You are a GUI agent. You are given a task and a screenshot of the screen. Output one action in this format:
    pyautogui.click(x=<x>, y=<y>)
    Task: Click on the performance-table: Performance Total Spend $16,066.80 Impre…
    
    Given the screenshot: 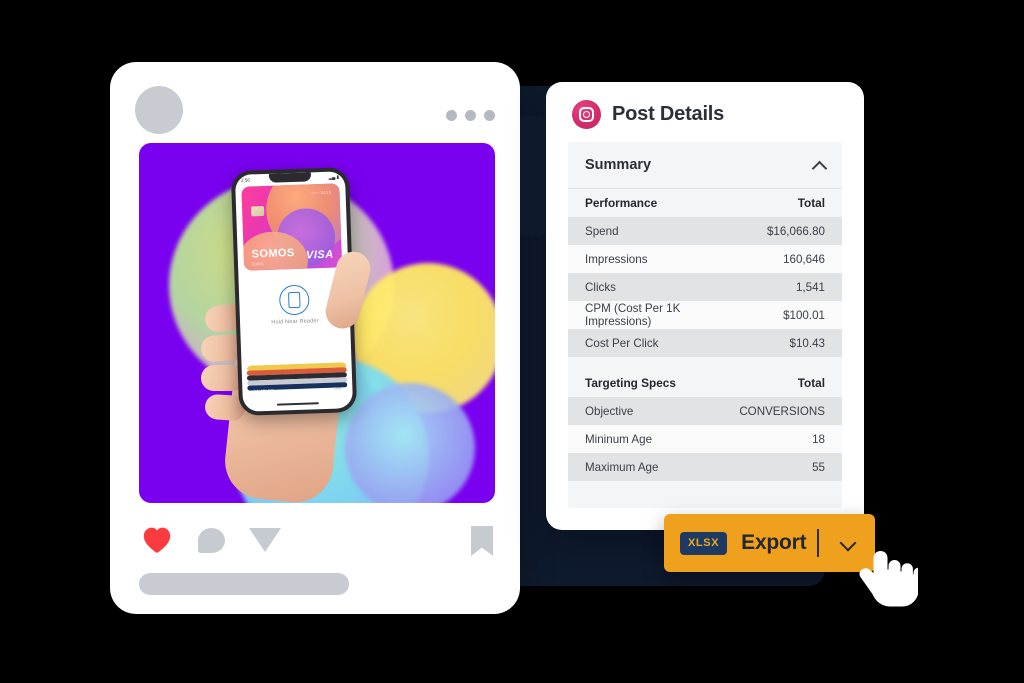 What is the action you would take?
    pyautogui.click(x=705, y=279)
    